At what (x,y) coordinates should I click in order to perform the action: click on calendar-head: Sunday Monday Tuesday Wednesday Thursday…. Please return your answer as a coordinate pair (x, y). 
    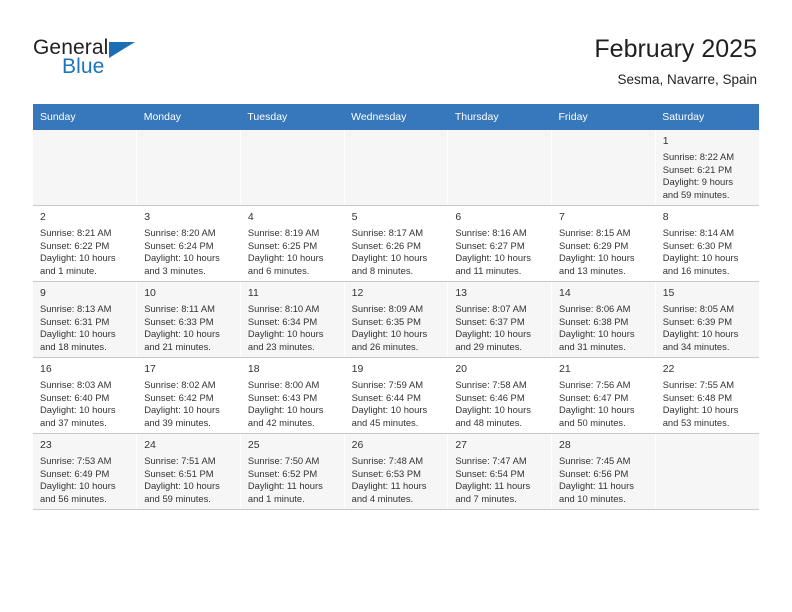
    Looking at the image, I should click on (396, 117).